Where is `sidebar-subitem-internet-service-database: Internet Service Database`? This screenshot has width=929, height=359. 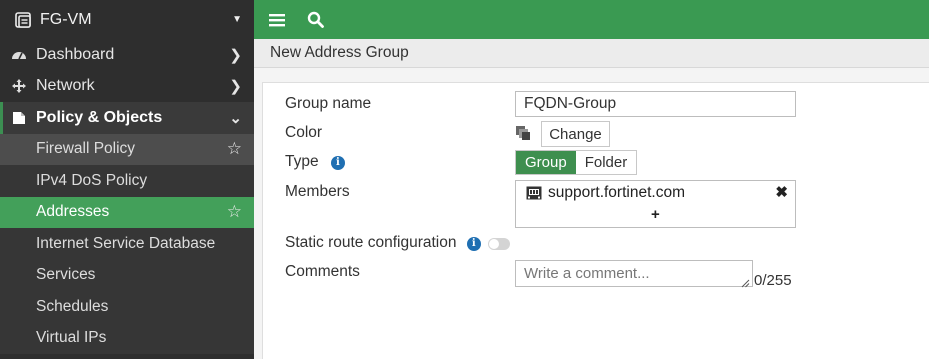 sidebar-subitem-internet-service-database: Internet Service Database is located at coordinates (127, 244).